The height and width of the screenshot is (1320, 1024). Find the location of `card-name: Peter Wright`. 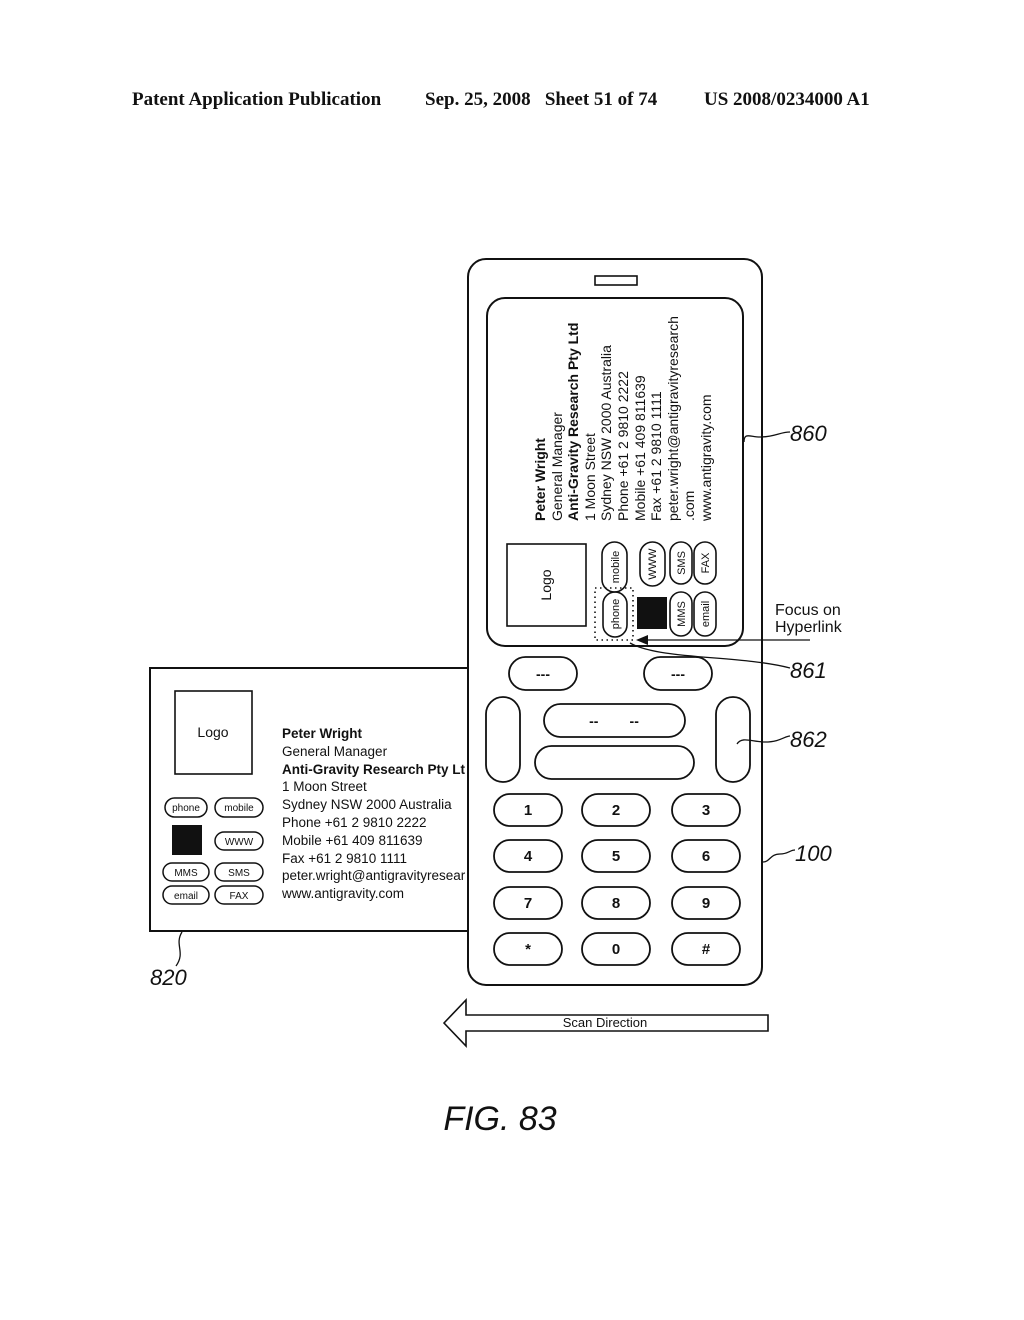

card-name: Peter Wright is located at coordinates (322, 733).